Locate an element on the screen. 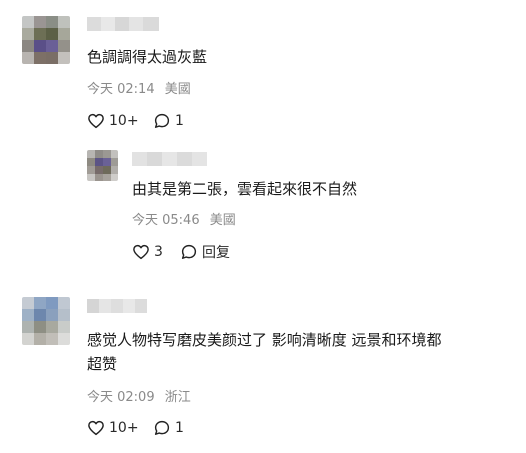 The width and height of the screenshot is (526, 453). comment-text: 由其是第二張，雲看起來很不自然 is located at coordinates (245, 189).